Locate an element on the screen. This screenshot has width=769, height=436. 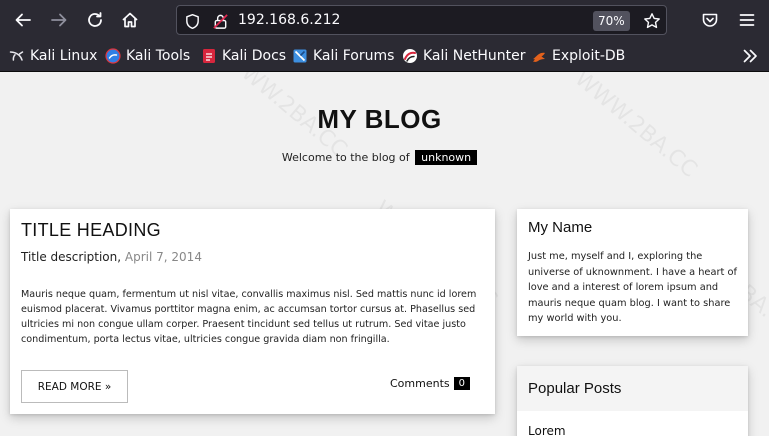
username-badge: unknown is located at coordinates (446, 157).